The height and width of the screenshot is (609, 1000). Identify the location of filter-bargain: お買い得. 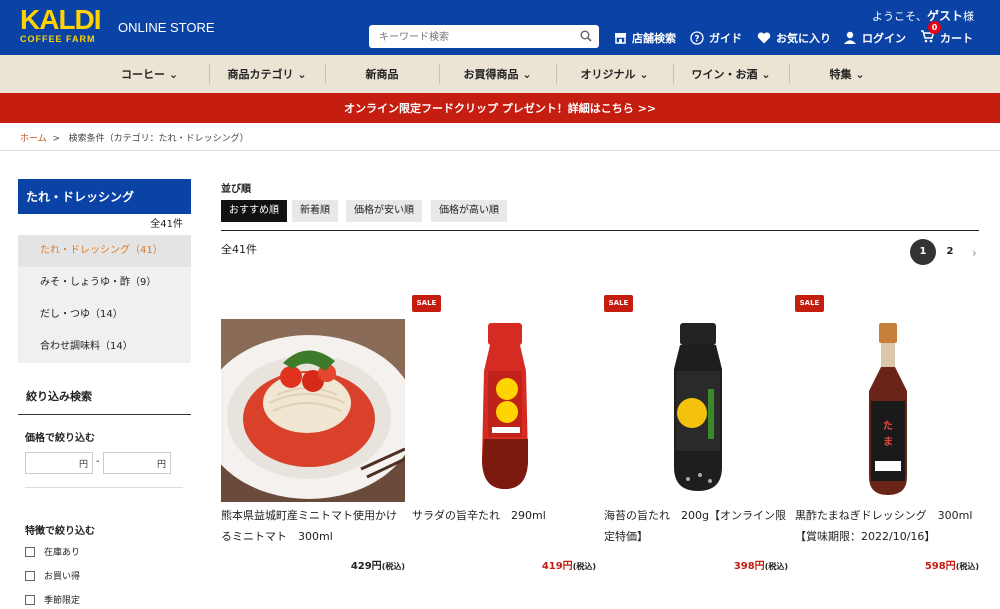
(52, 575).